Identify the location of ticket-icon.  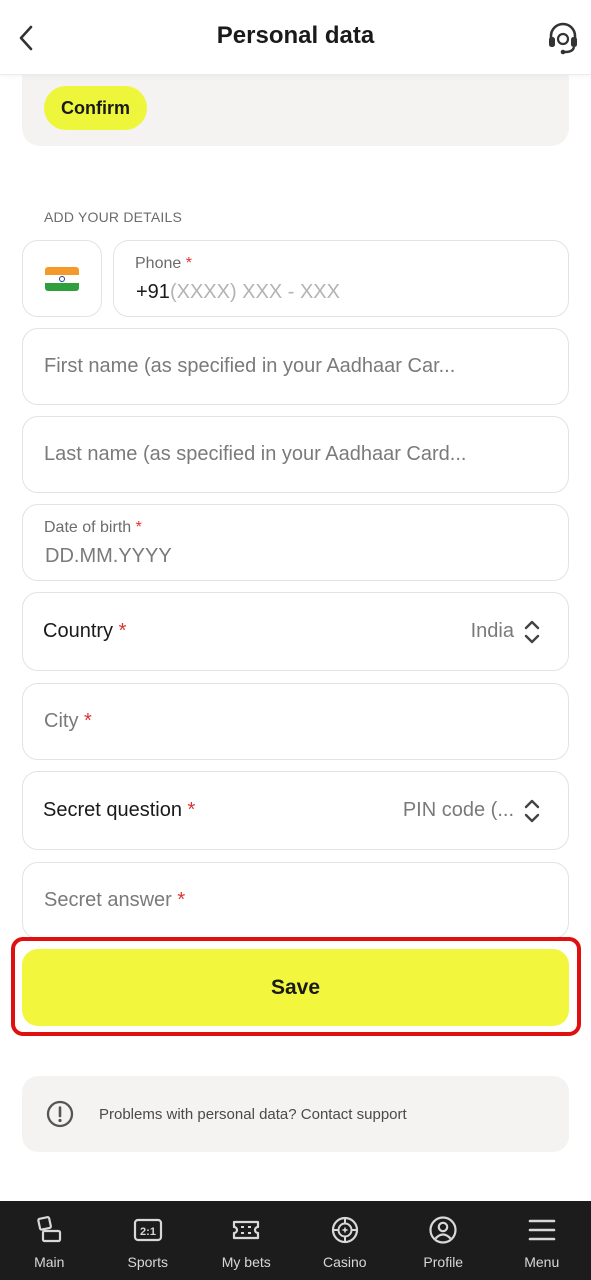
(246, 1230).